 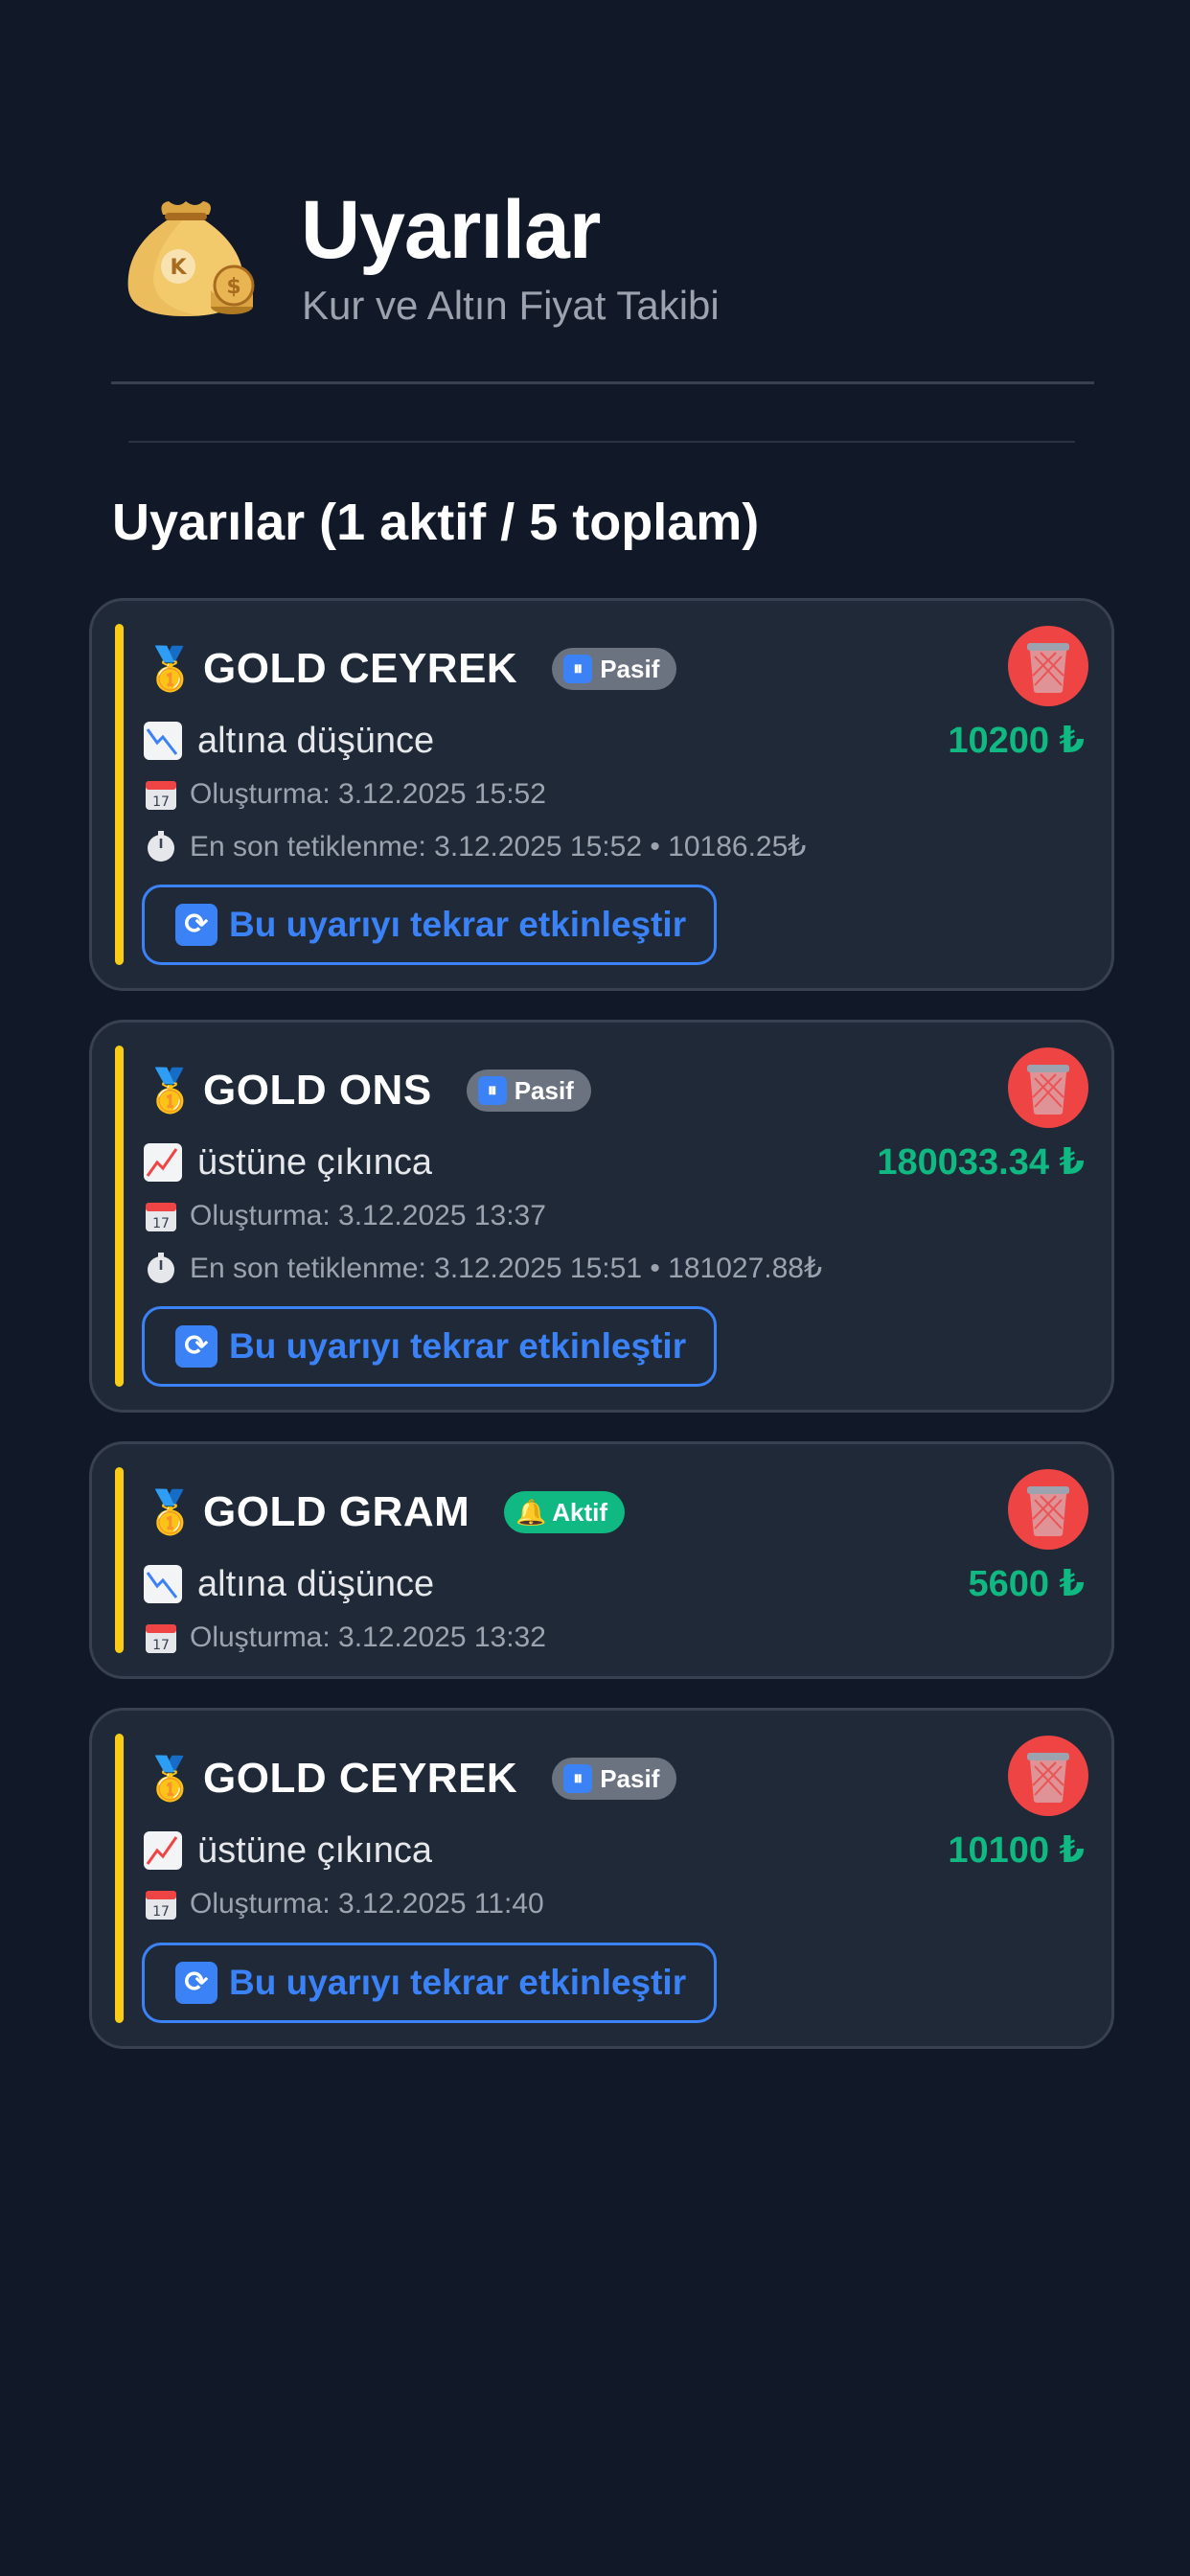 What do you see at coordinates (179, 268) in the screenshot?
I see `svg-text: K` at bounding box center [179, 268].